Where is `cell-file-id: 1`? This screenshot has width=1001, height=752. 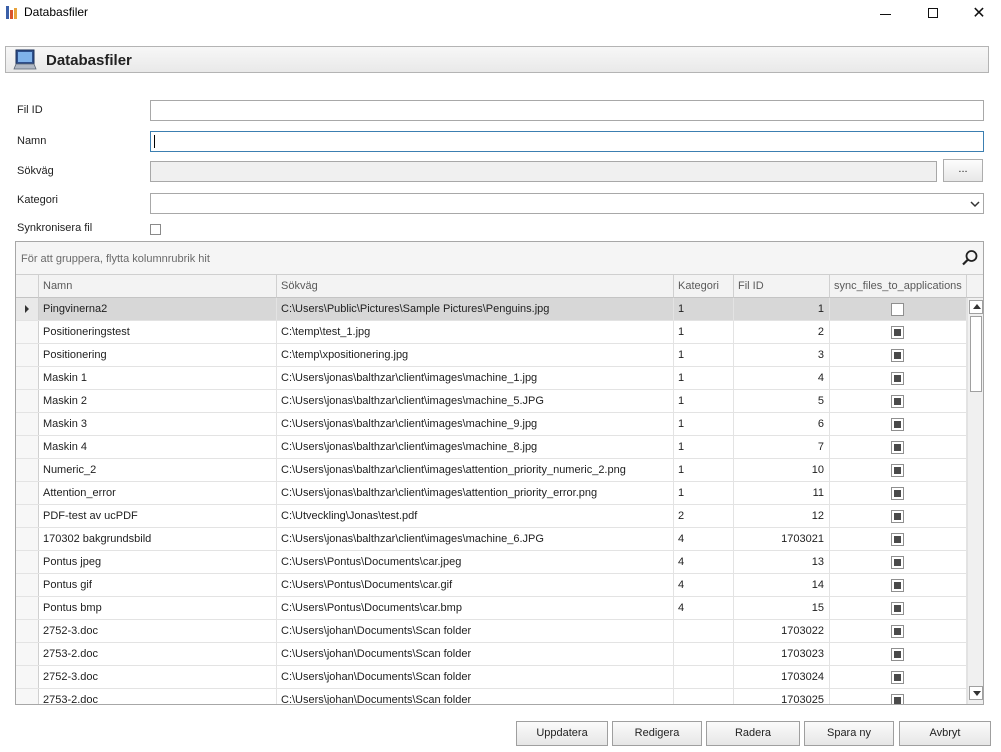 cell-file-id: 1 is located at coordinates (782, 309).